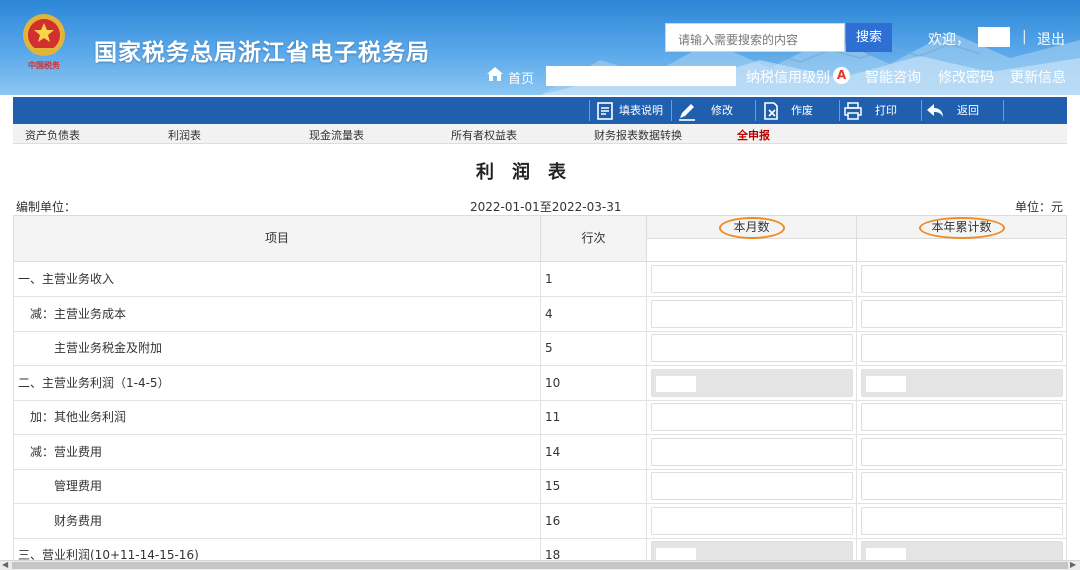 This screenshot has width=1080, height=570. What do you see at coordinates (521, 77) in the screenshot?
I see `home-link: 首页` at bounding box center [521, 77].